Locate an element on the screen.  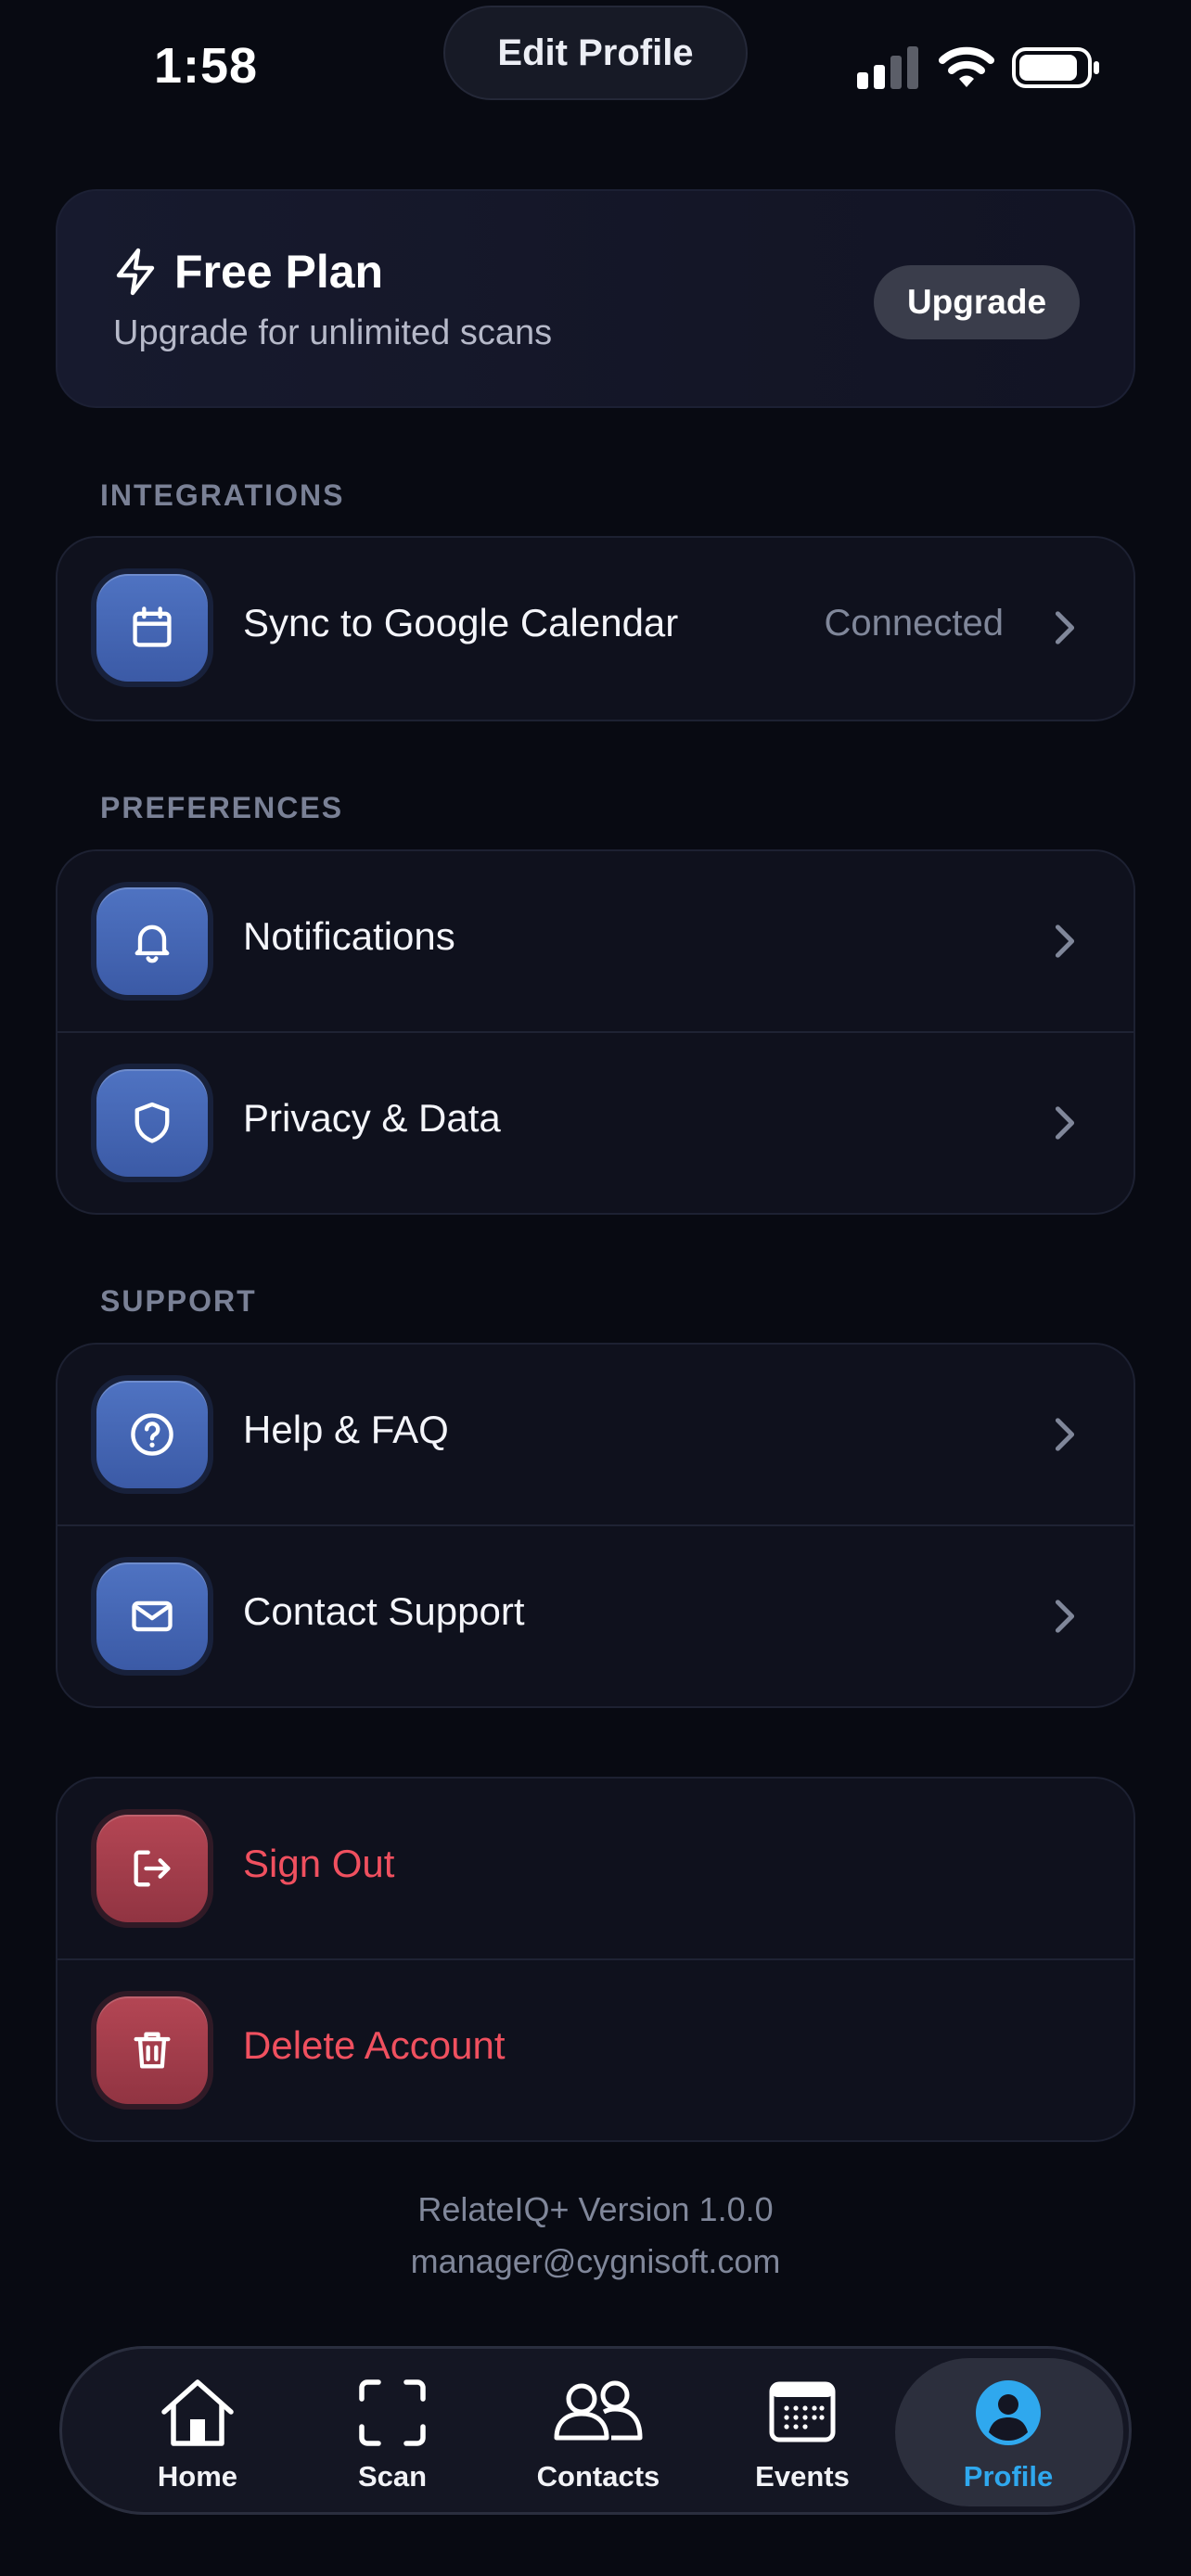
integrations-card: Sync to Google Calendar Connected is located at coordinates (595, 628).